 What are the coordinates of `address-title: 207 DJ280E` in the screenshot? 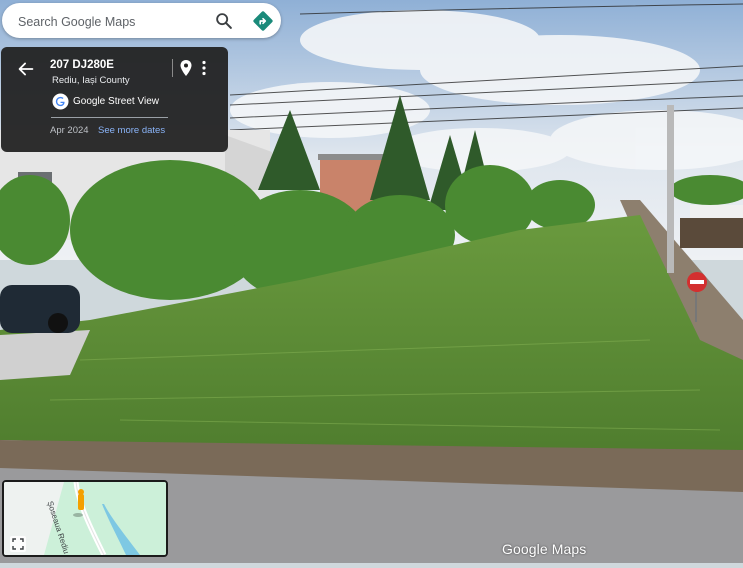 It's located at (82, 65).